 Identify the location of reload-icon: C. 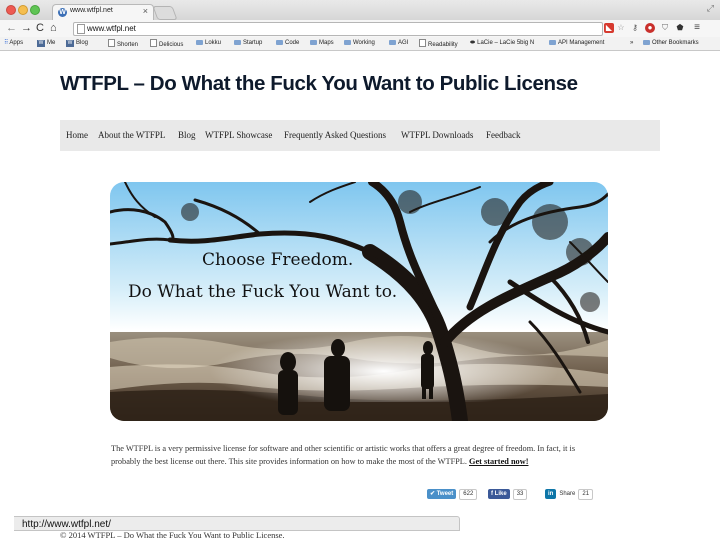
(40, 28).